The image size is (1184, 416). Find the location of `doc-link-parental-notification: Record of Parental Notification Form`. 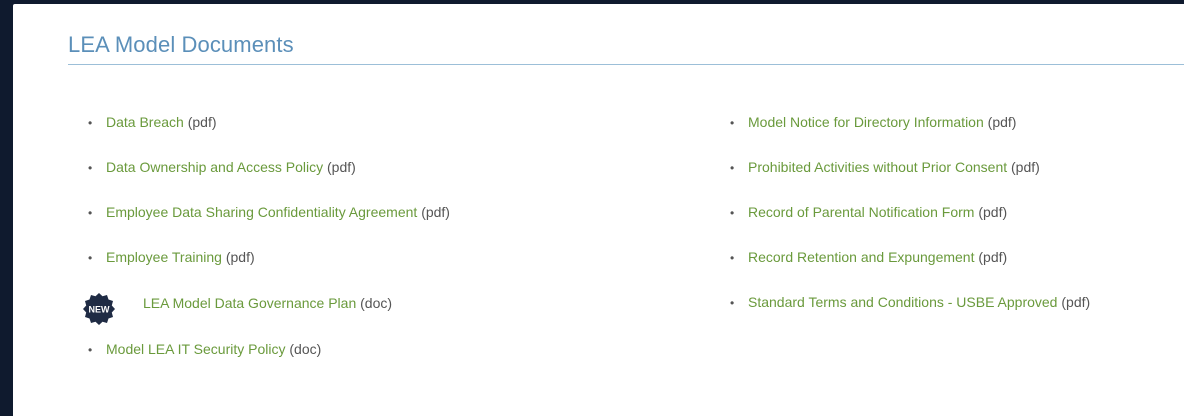

doc-link-parental-notification: Record of Parental Notification Form is located at coordinates (861, 212).